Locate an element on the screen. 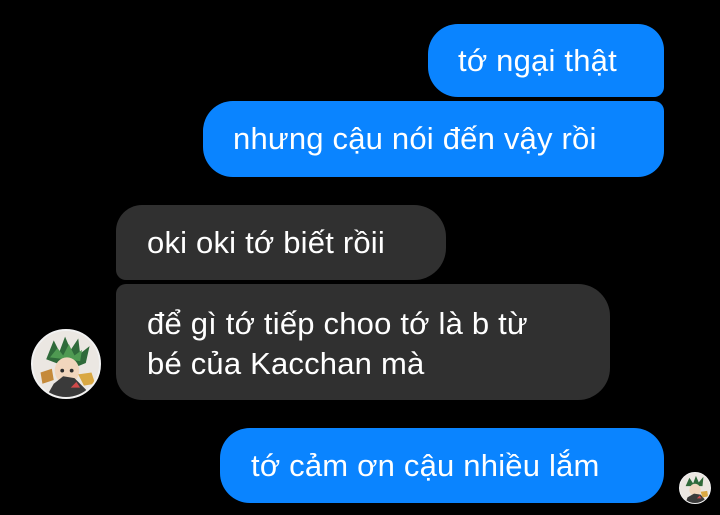  message-bubble-outgoing: tớ cảm ơn cậu nhiều lắm is located at coordinates (442, 465).